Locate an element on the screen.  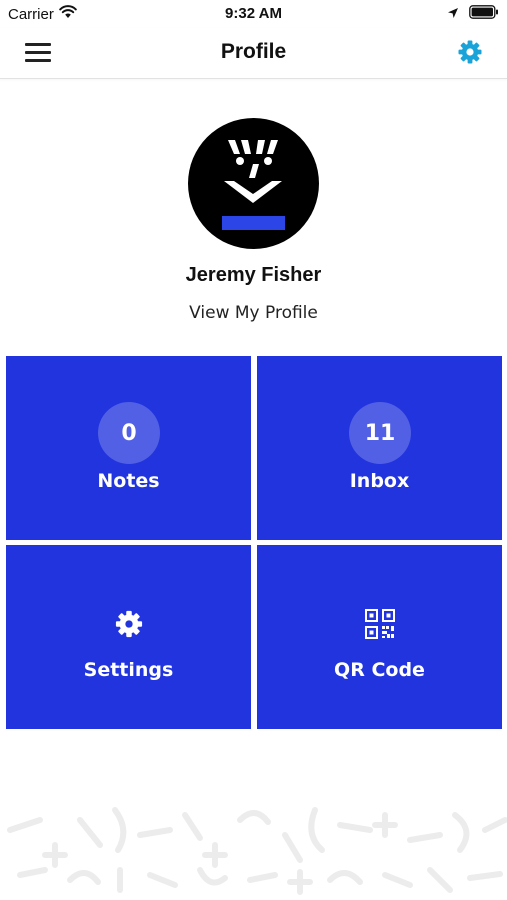
qr-code-tile: QR Code is located at coordinates (379, 637).